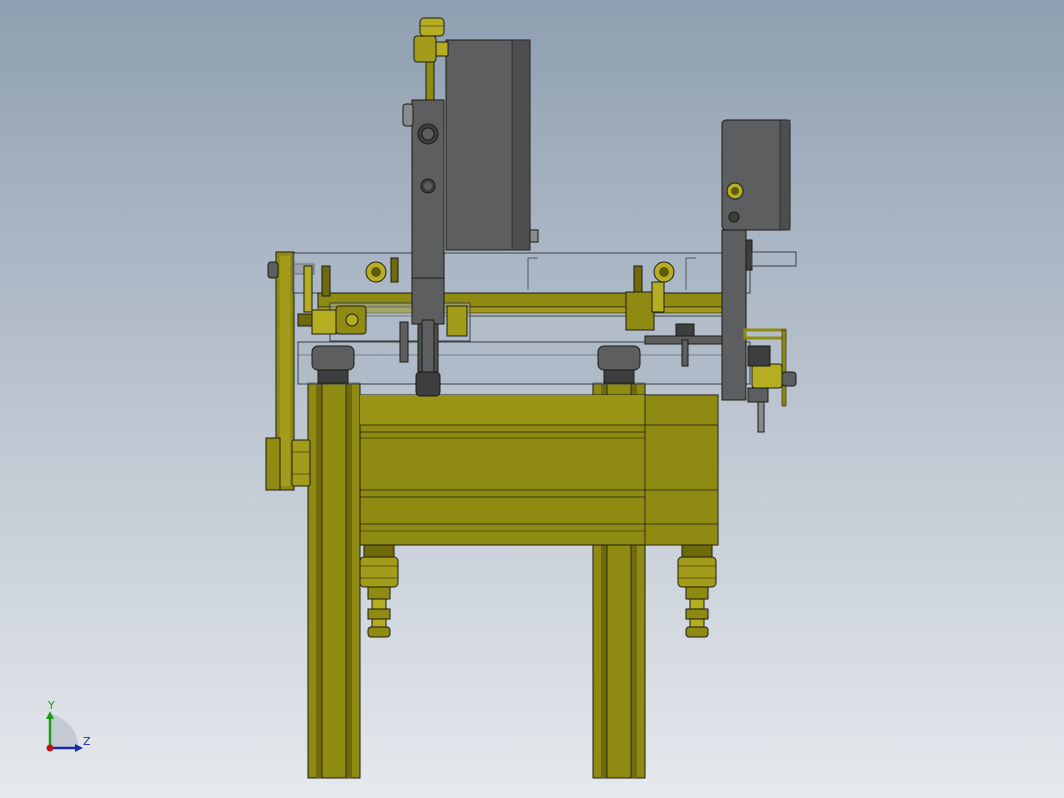  I want to click on right-sensor-block, so click(756, 175).